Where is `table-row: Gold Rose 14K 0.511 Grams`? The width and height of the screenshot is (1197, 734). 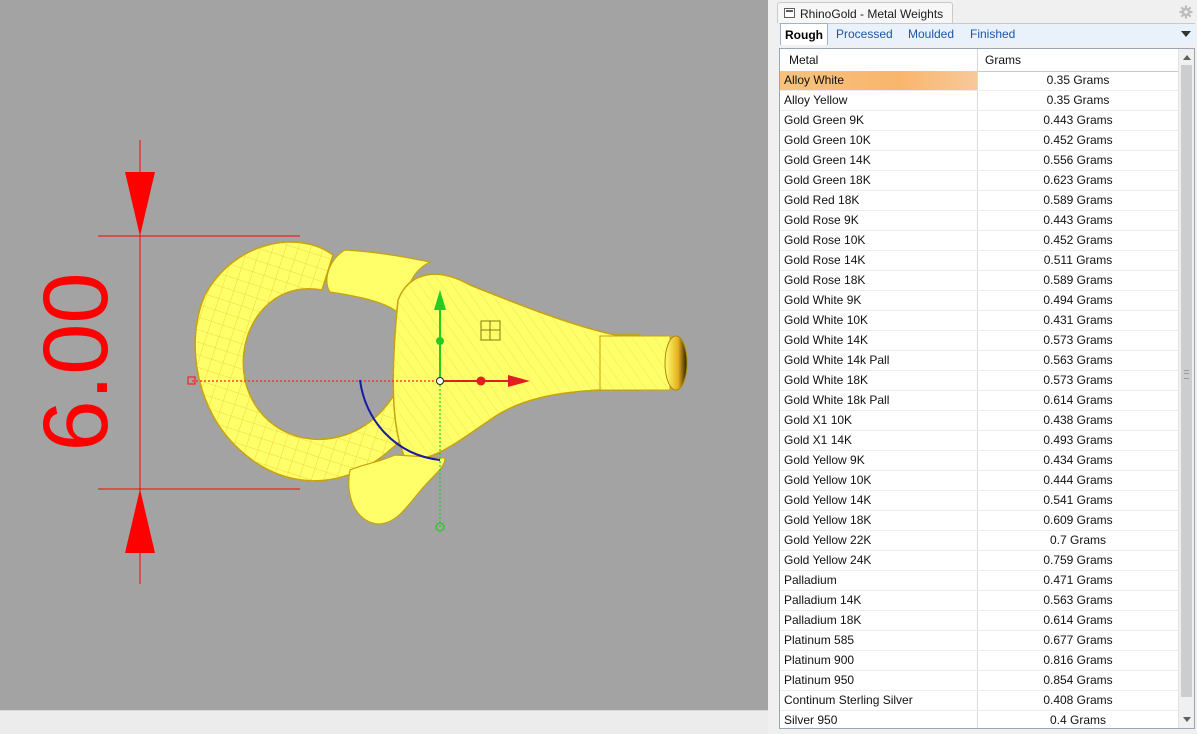 table-row: Gold Rose 14K 0.511 Grams is located at coordinates (979, 261).